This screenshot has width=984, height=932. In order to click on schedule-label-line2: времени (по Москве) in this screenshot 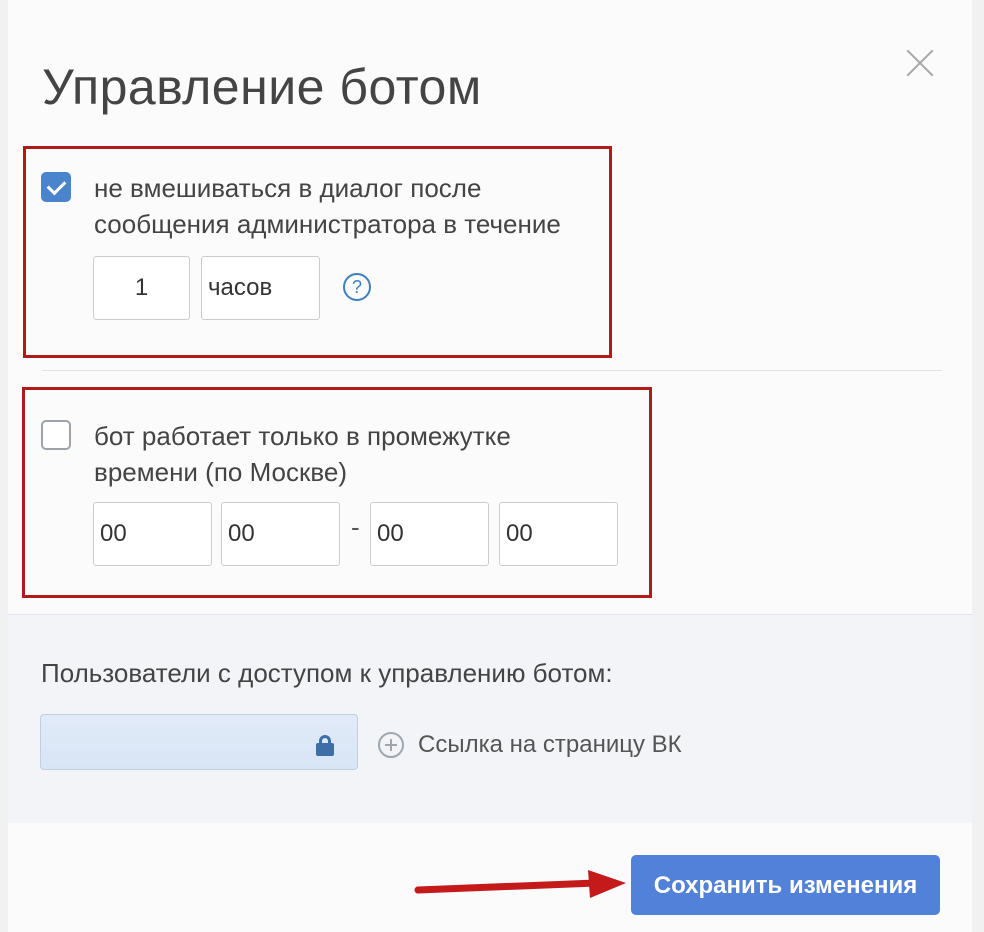, I will do `click(221, 472)`.